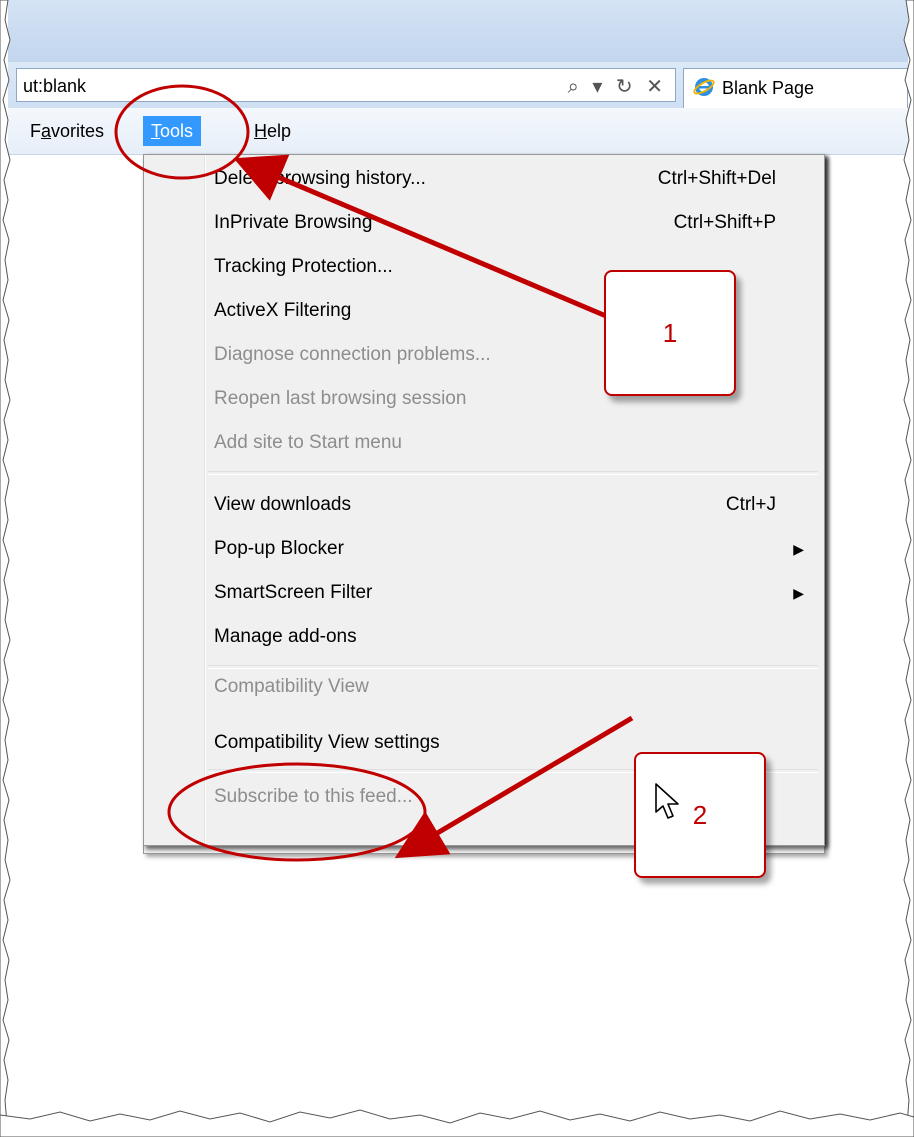 The height and width of the screenshot is (1137, 914). Describe the element at coordinates (704, 87) in the screenshot. I see `internet-explorer-icon` at that location.